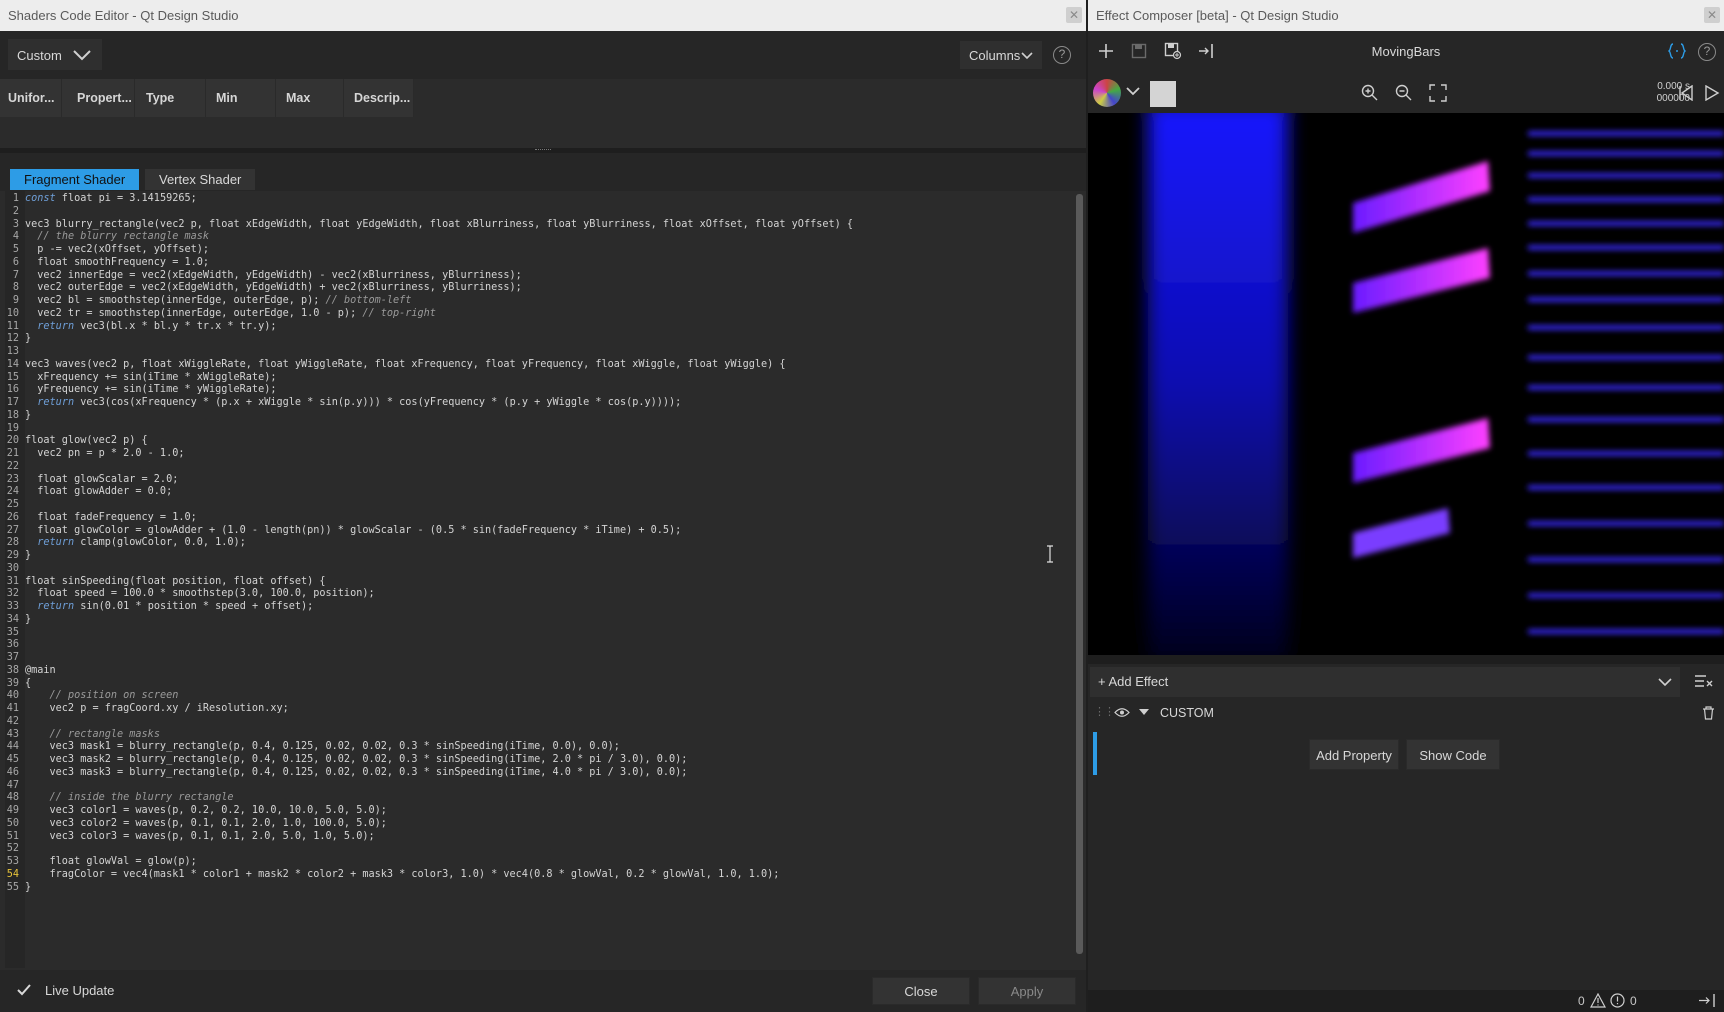 This screenshot has height=1012, width=1724. Describe the element at coordinates (242, 98) in the screenshot. I see `column-header-min: Min` at that location.